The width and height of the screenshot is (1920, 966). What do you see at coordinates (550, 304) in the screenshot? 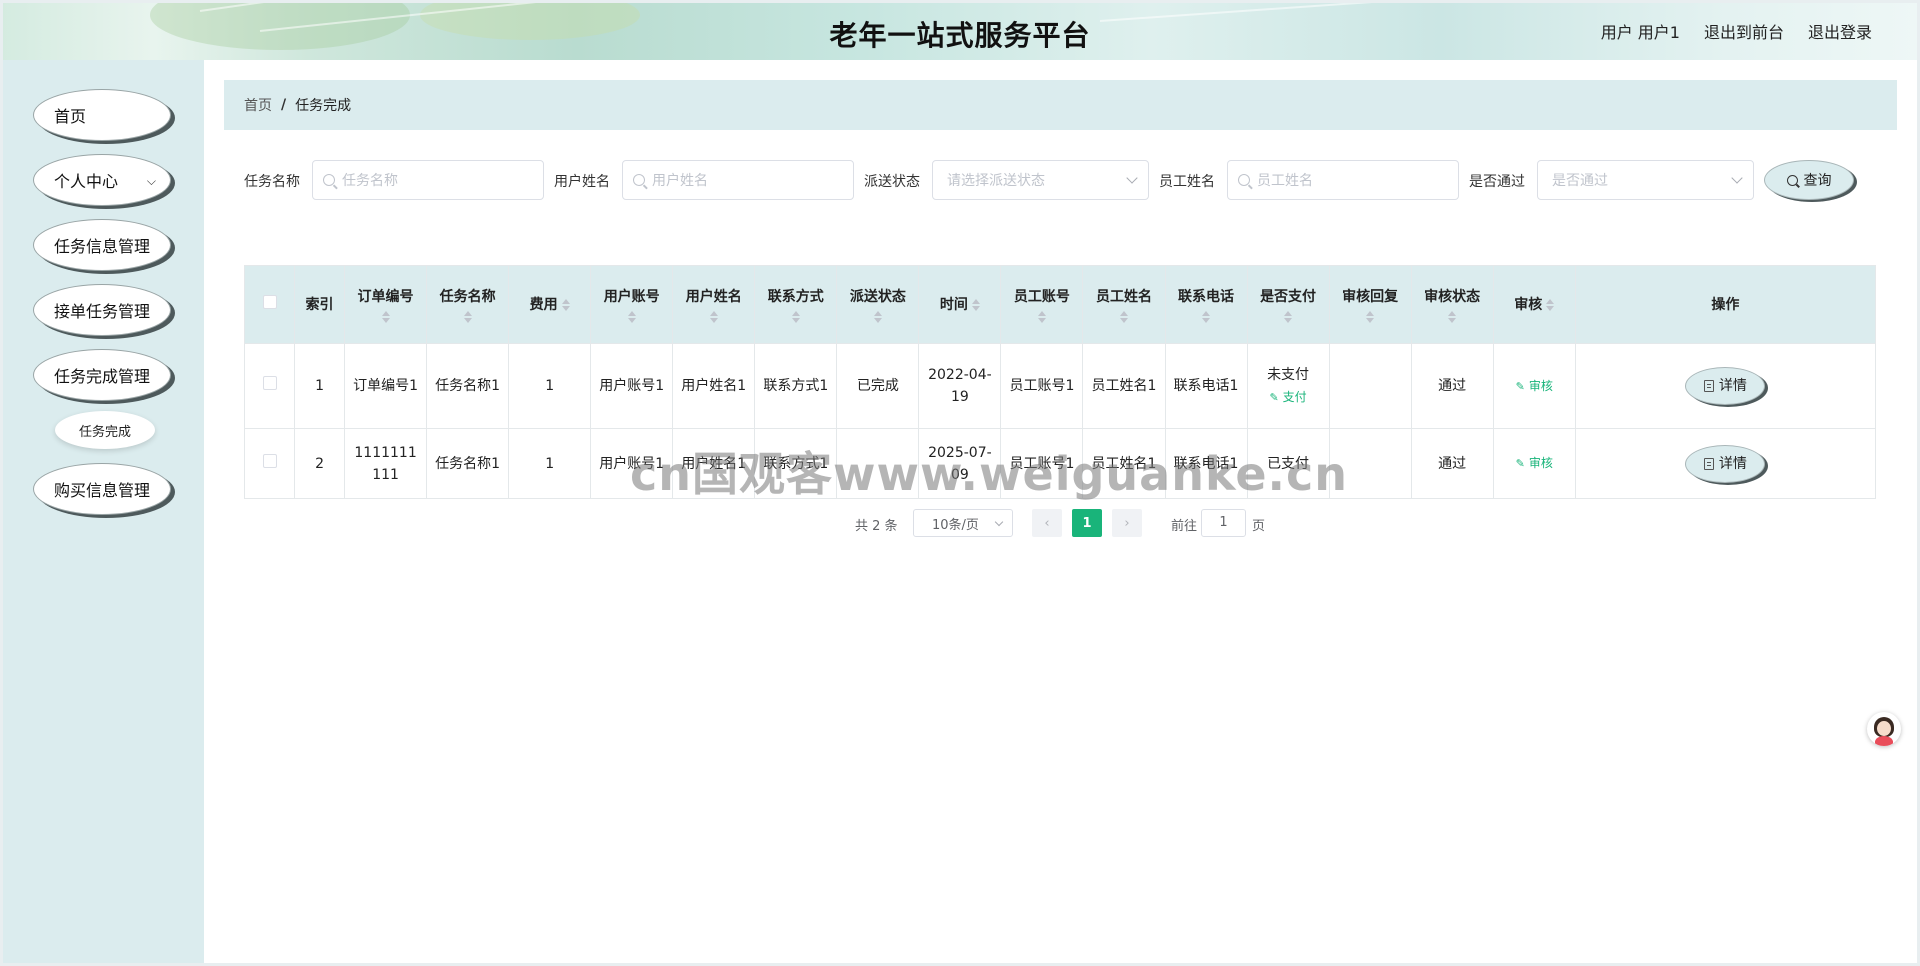
I see `column-header: 费用` at bounding box center [550, 304].